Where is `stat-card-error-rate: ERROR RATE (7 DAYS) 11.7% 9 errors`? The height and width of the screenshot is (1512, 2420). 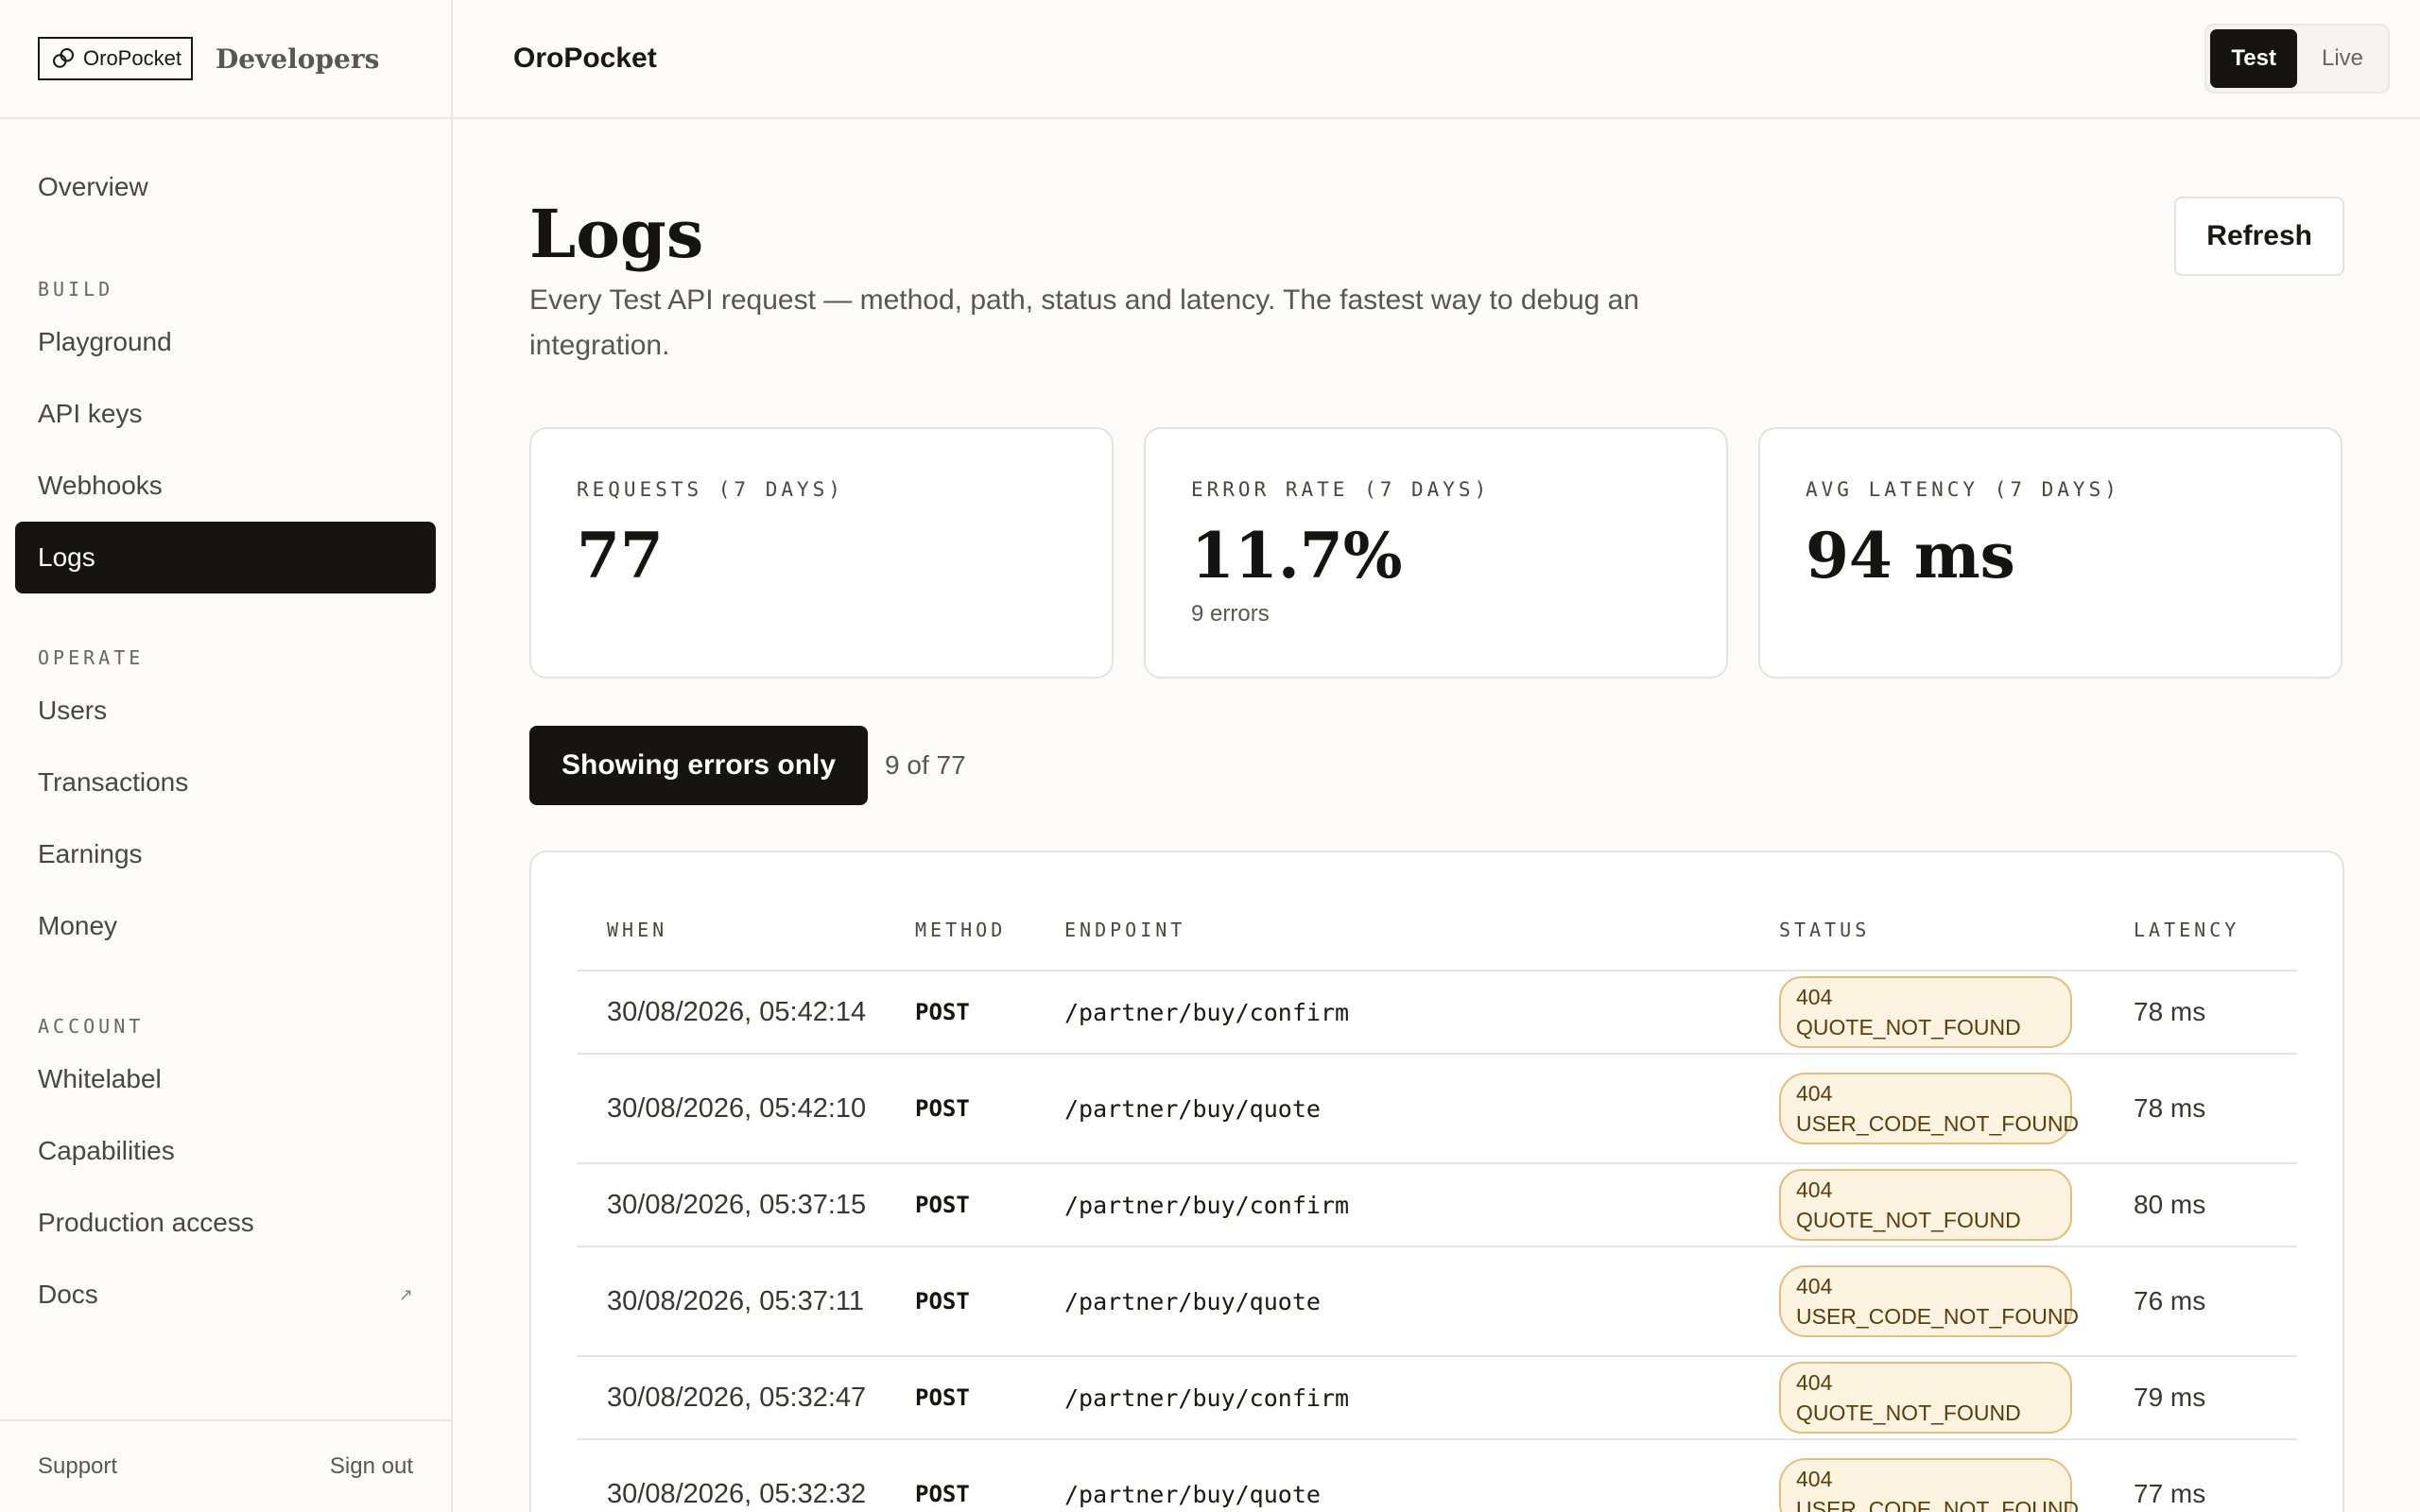 stat-card-error-rate: ERROR RATE (7 DAYS) 11.7% 9 errors is located at coordinates (1436, 553).